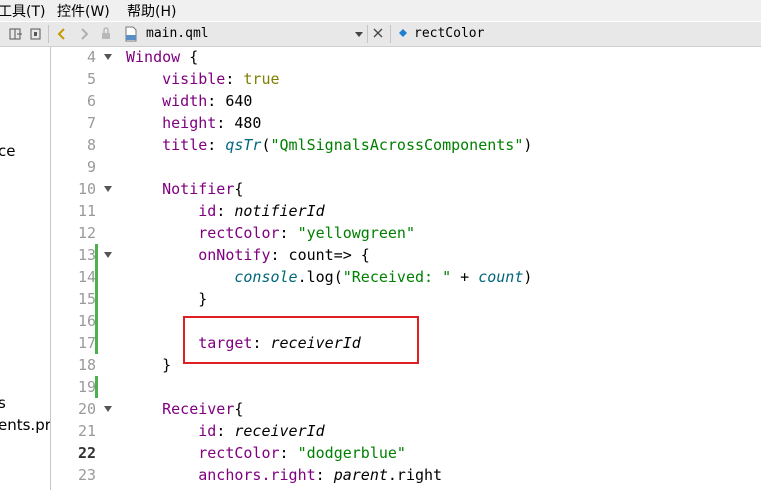 The height and width of the screenshot is (490, 761). Describe the element at coordinates (36, 34) in the screenshot. I see `close-pane-icon` at that location.